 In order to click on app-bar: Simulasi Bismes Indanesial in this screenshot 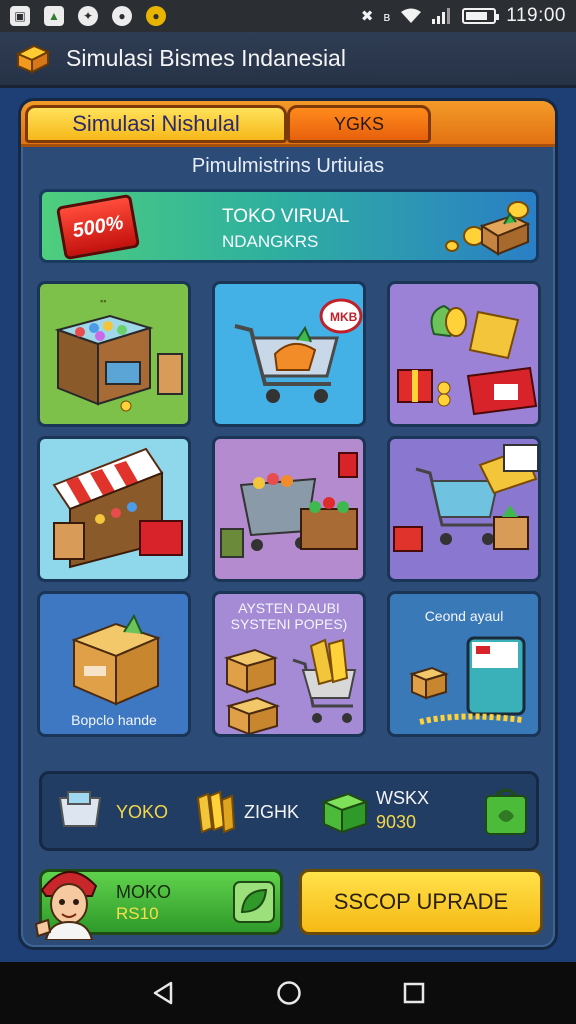, I will do `click(288, 60)`.